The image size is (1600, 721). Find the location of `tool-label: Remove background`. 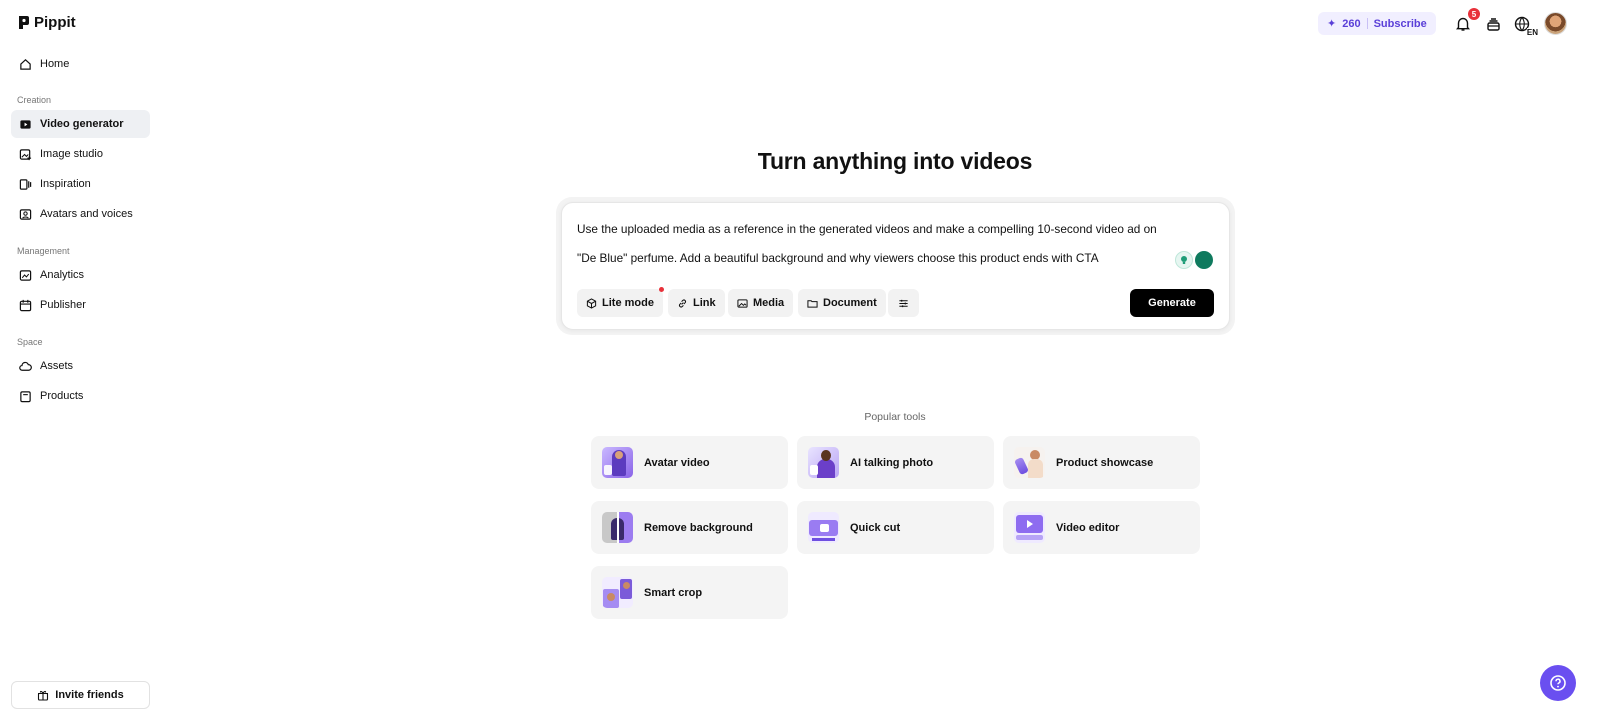

tool-label: Remove background is located at coordinates (698, 527).